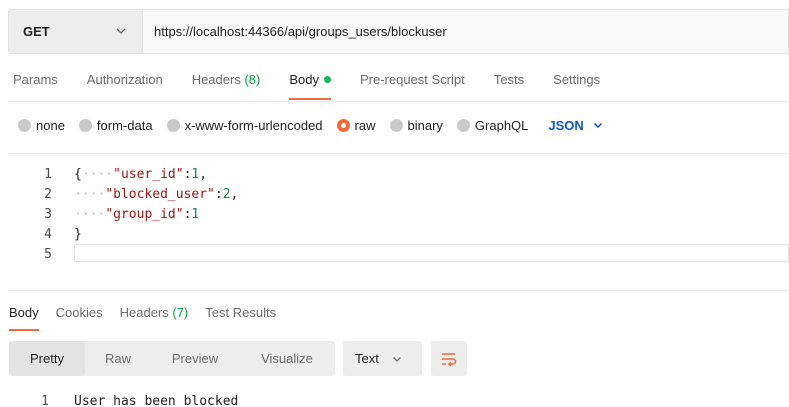 The image size is (789, 407). Describe the element at coordinates (78, 234) in the screenshot. I see `code-text: }` at that location.